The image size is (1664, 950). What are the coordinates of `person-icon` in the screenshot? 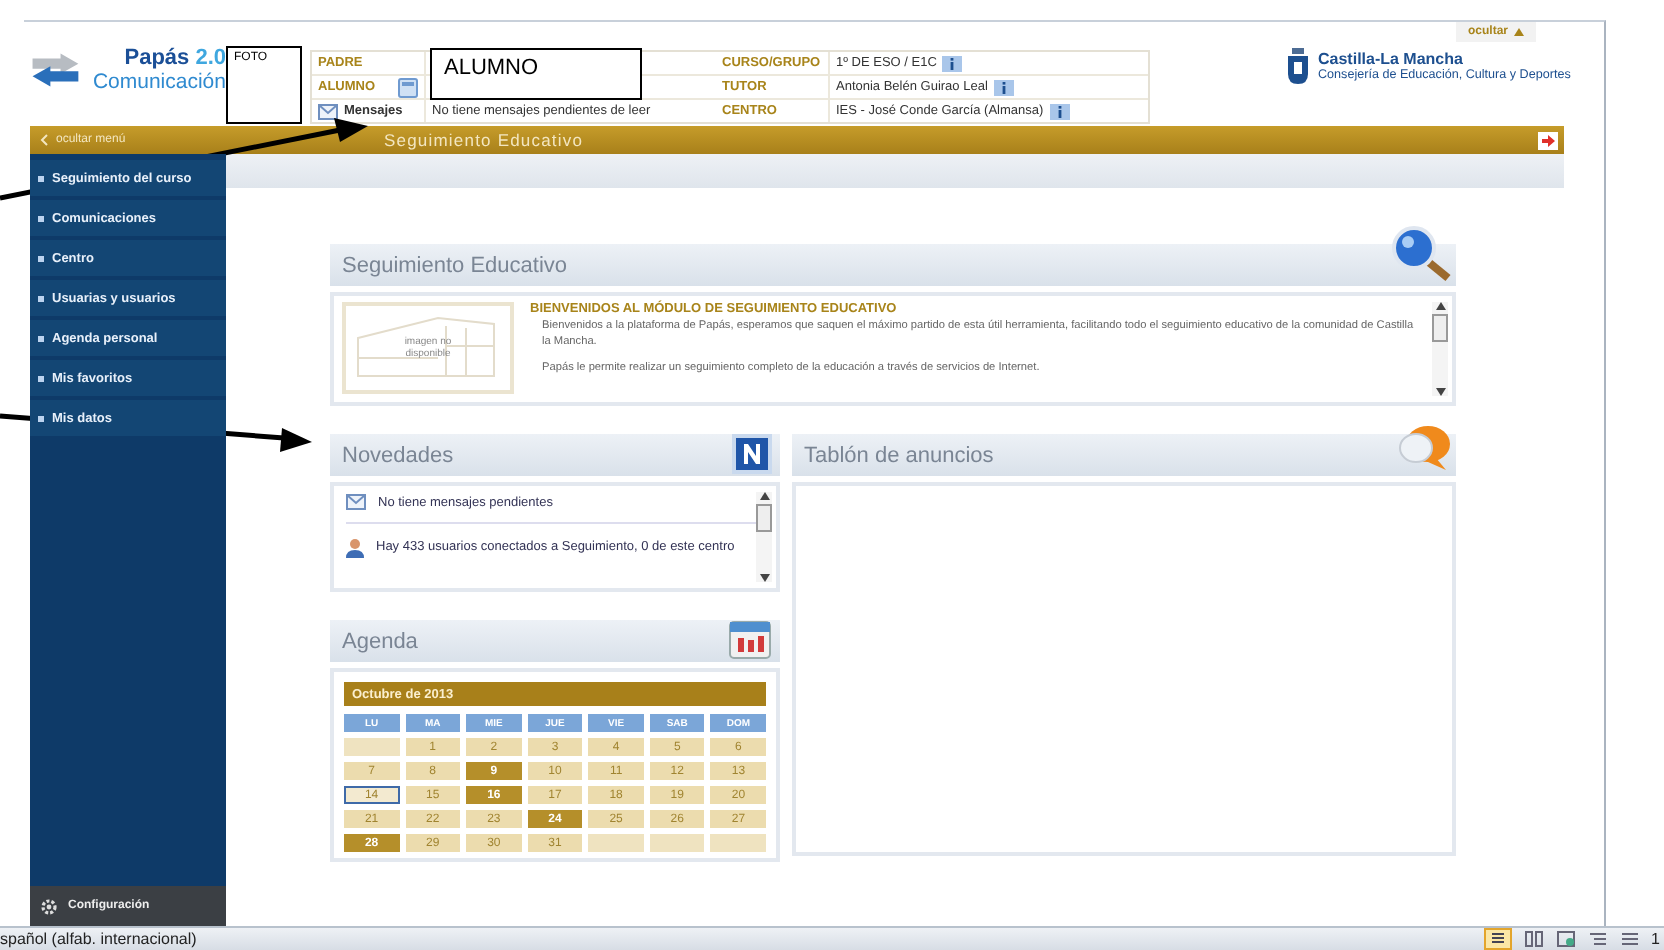 It's located at (355, 548).